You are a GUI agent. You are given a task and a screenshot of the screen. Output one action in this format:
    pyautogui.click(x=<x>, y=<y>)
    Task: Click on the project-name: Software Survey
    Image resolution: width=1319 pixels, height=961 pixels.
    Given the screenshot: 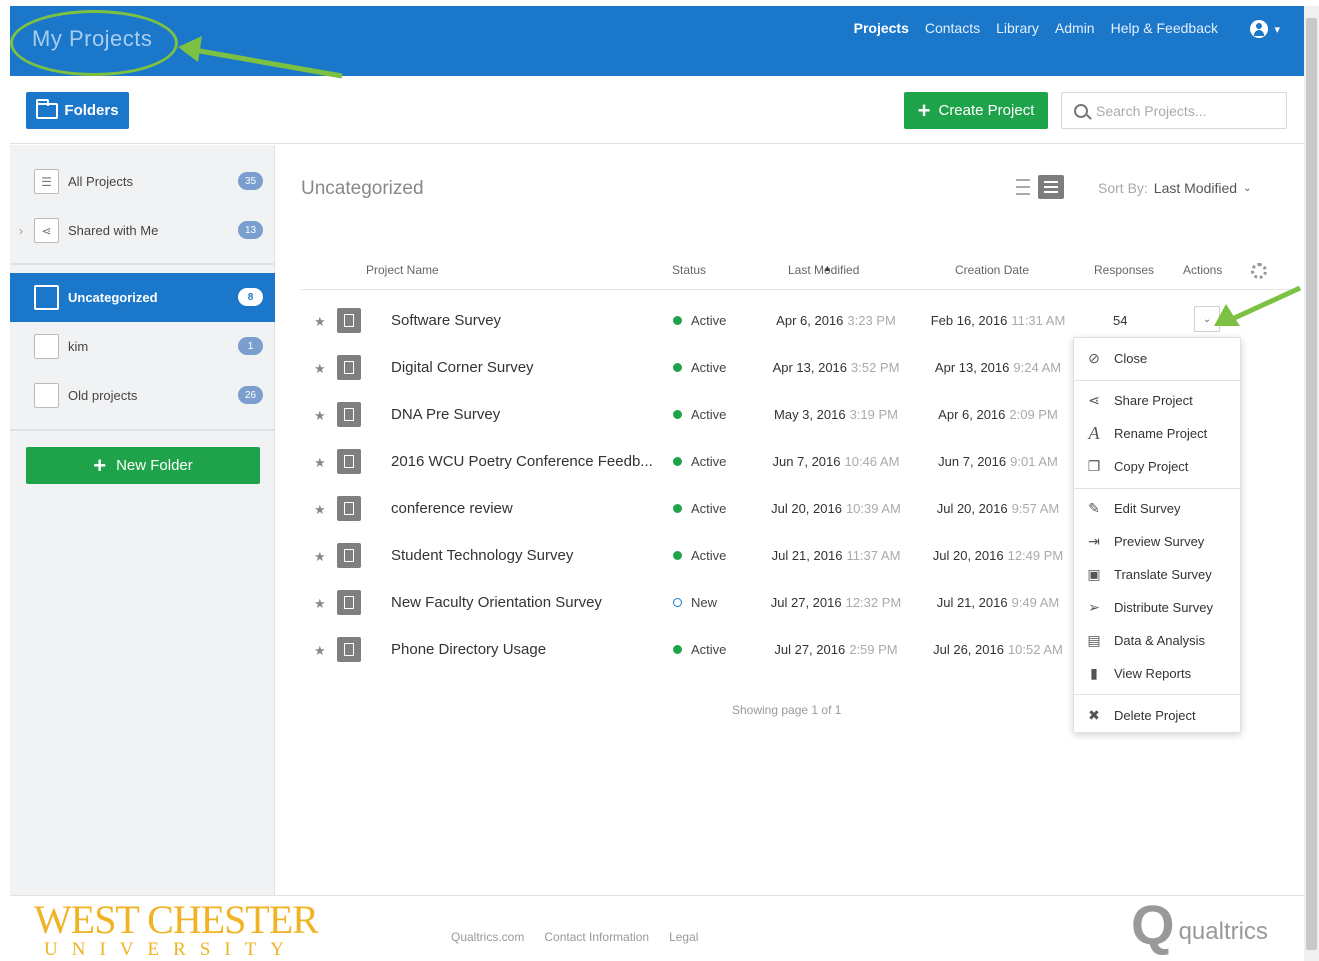 What is the action you would take?
    pyautogui.click(x=446, y=320)
    